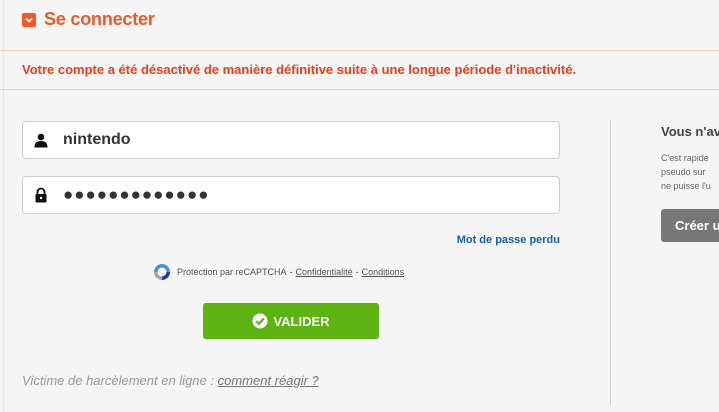  What do you see at coordinates (268, 380) in the screenshot?
I see `harassment-link: comment réagir ?` at bounding box center [268, 380].